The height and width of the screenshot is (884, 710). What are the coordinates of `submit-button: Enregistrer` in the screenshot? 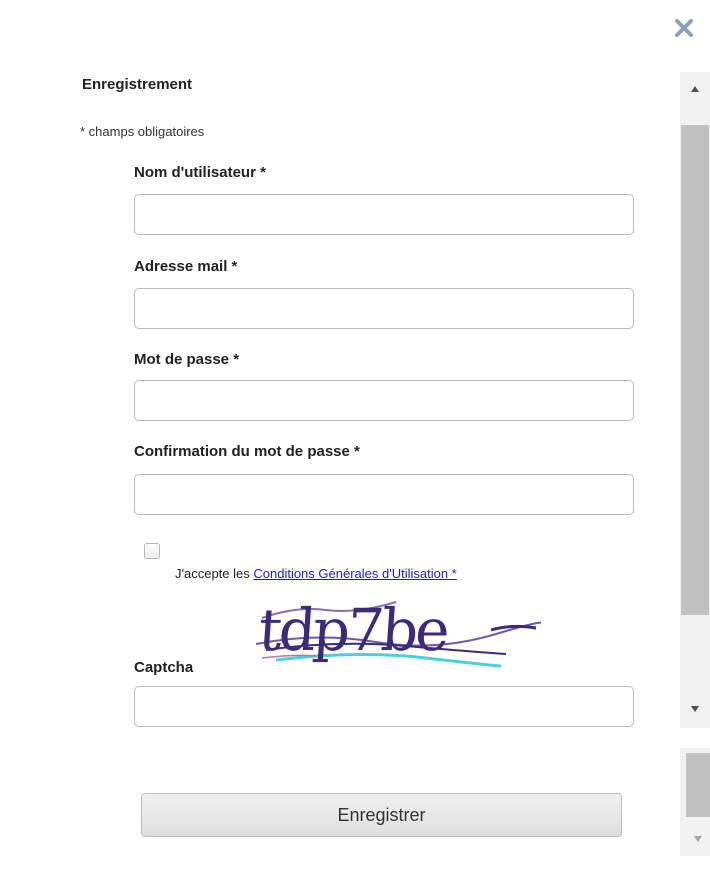 It's located at (381, 815).